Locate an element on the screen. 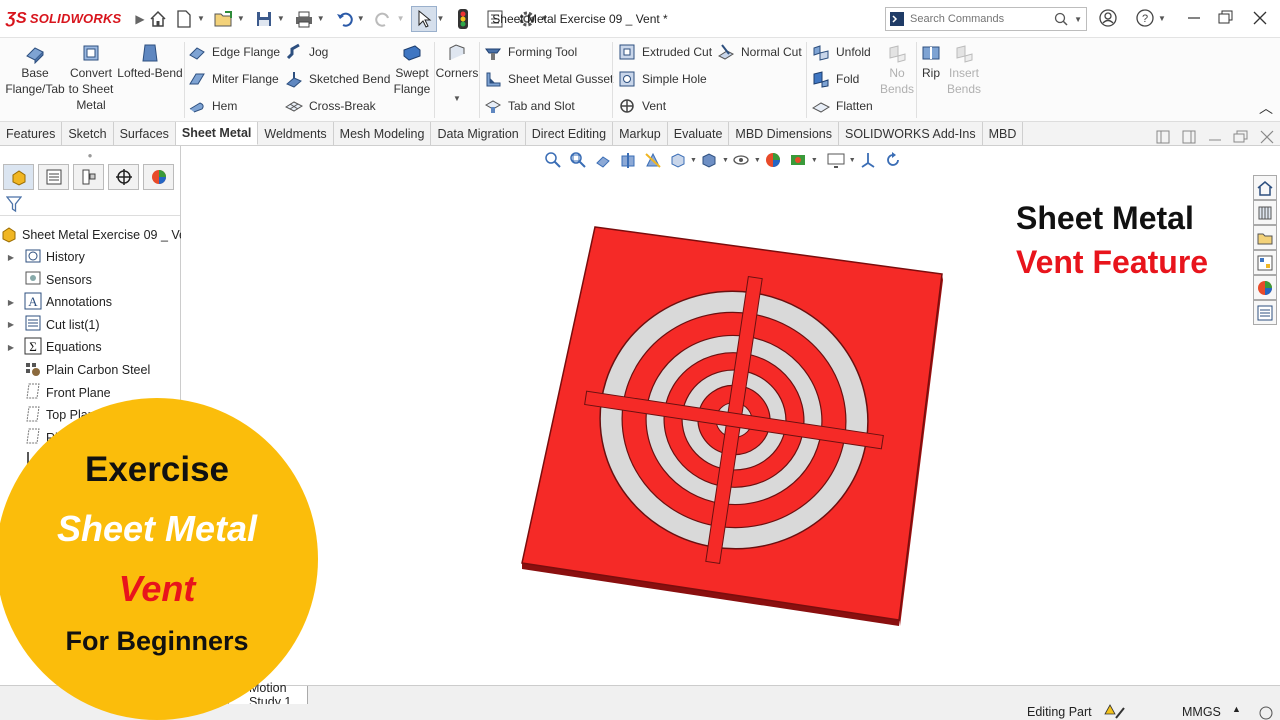  featuremanager-tab-icon is located at coordinates (18, 177).